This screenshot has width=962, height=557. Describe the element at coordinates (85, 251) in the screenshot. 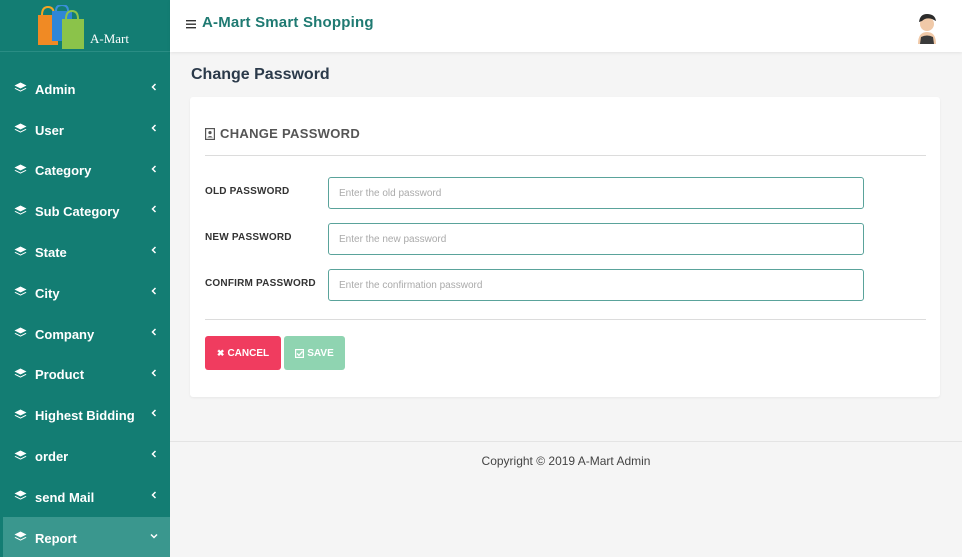

I see `sidebar-item-state: State` at that location.